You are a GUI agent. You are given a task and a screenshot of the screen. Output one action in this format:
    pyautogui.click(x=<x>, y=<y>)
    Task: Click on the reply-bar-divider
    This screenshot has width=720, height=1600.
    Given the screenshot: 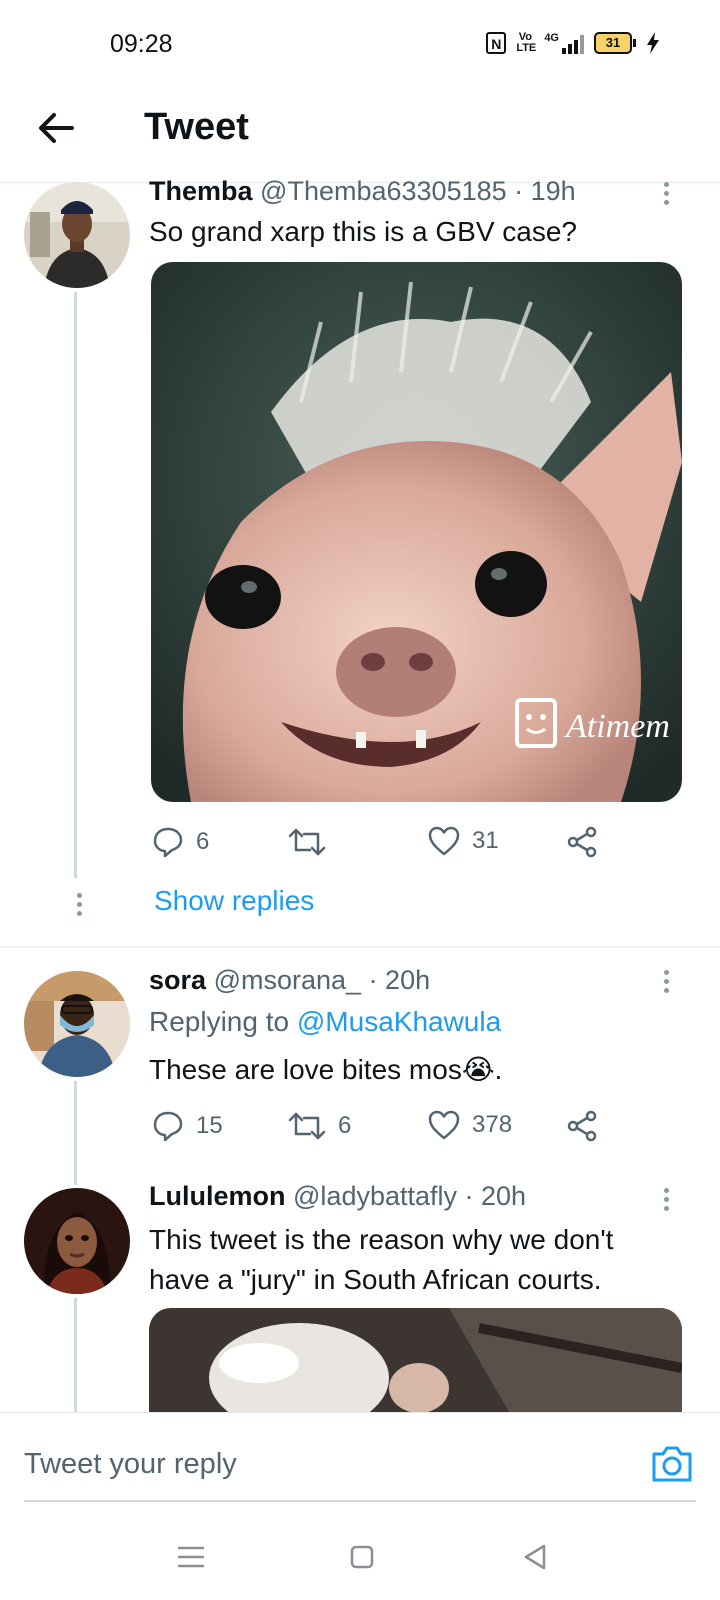 What is the action you would take?
    pyautogui.click(x=360, y=1412)
    